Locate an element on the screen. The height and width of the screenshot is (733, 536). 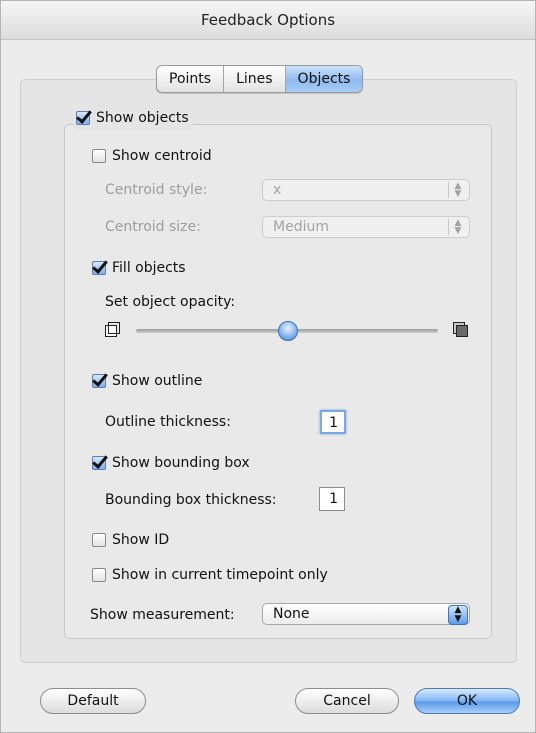
ok-button: OK is located at coordinates (467, 701).